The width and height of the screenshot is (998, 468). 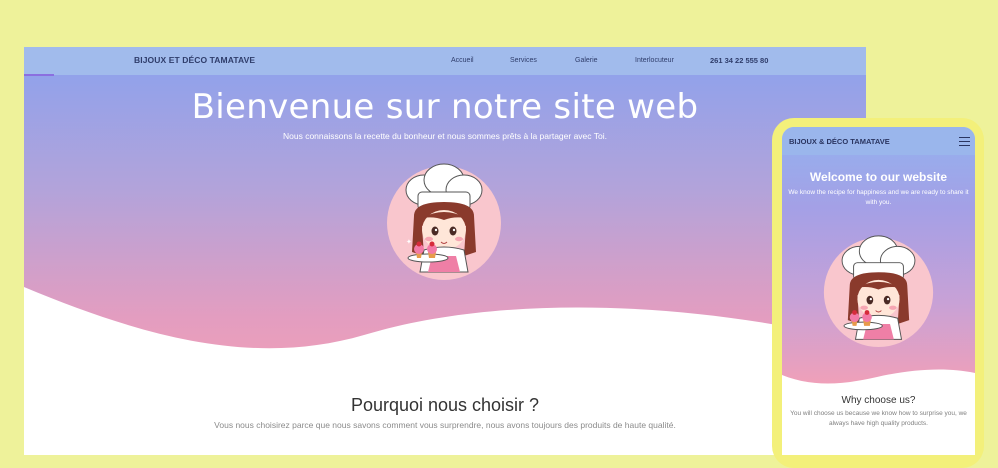 I want to click on nav-link-services: Services, so click(x=523, y=60).